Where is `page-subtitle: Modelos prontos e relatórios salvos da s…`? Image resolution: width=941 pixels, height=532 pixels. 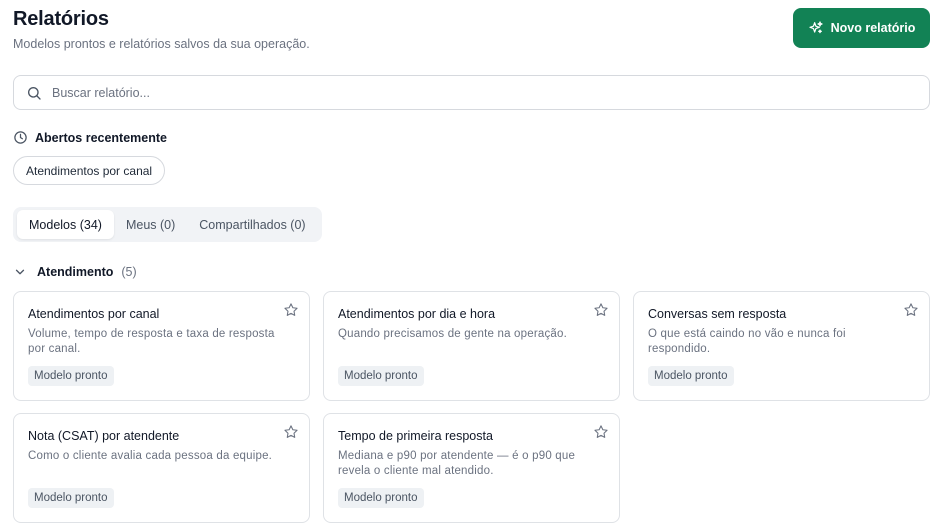
page-subtitle: Modelos prontos e relatórios salvos da s… is located at coordinates (161, 44).